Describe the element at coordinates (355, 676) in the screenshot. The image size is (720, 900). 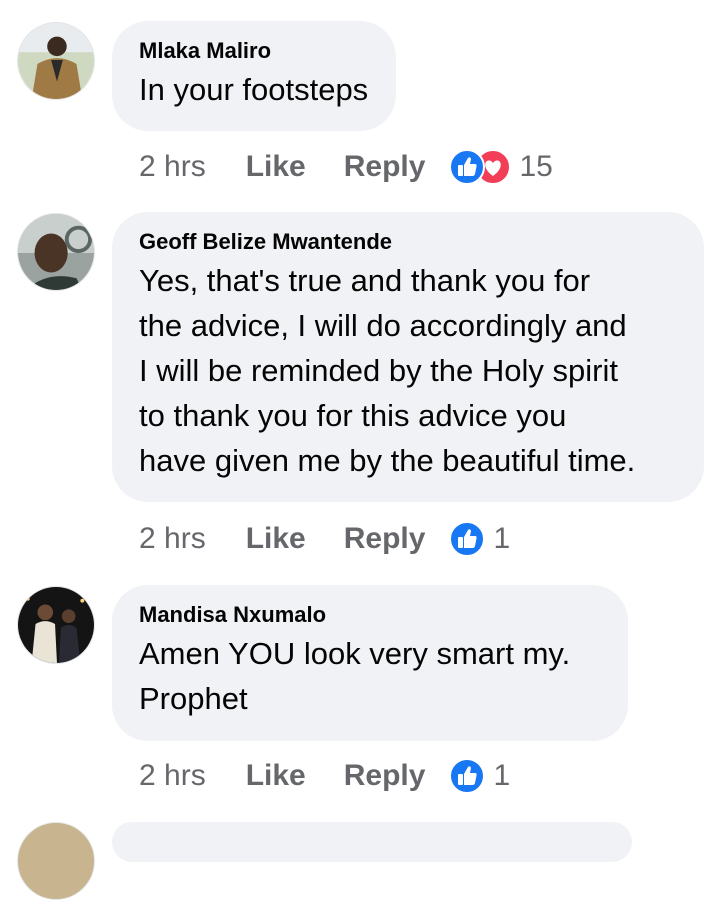
I see `comment-text: Amen YOU look very smart my. Prophet` at that location.